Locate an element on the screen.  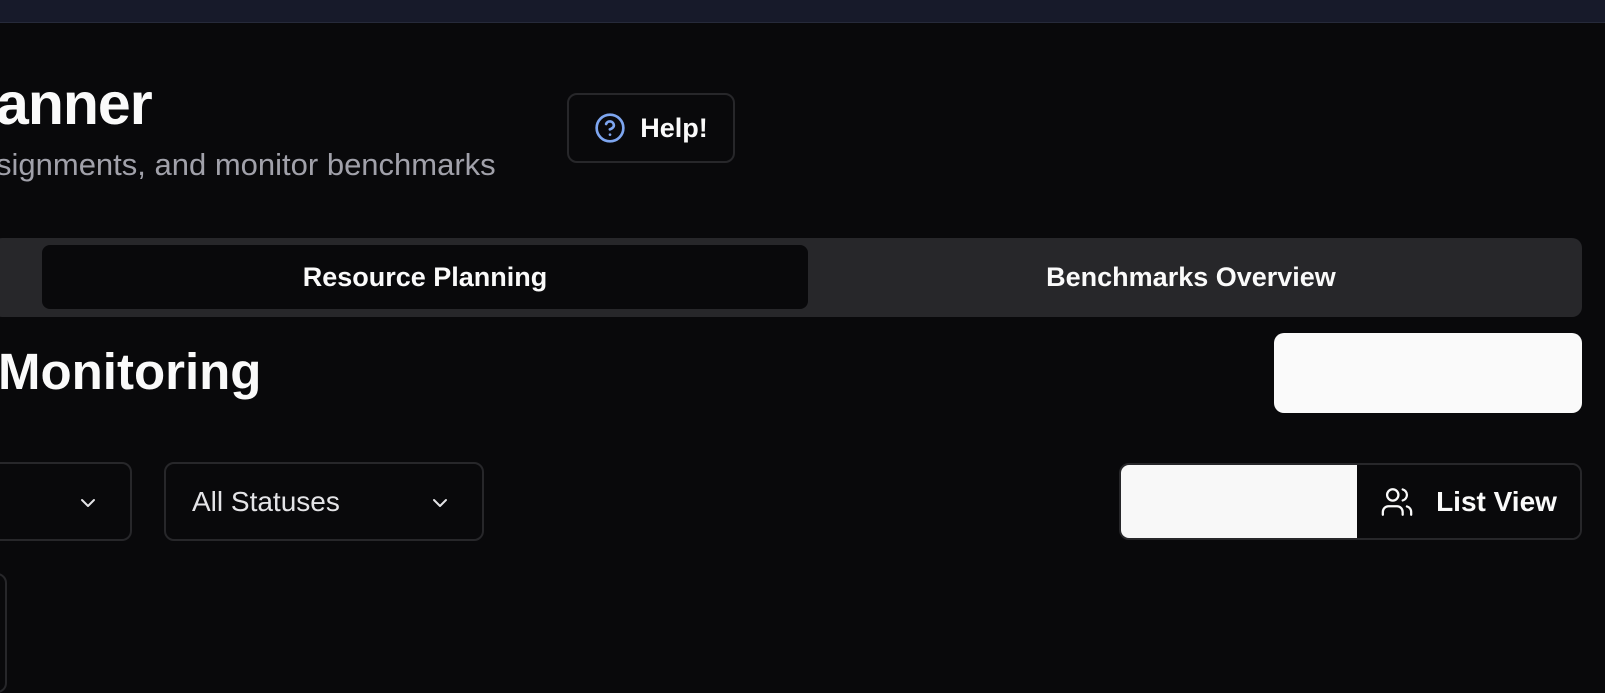
tab-list: Resource Planning Benchmarks Overview is located at coordinates (791, 277).